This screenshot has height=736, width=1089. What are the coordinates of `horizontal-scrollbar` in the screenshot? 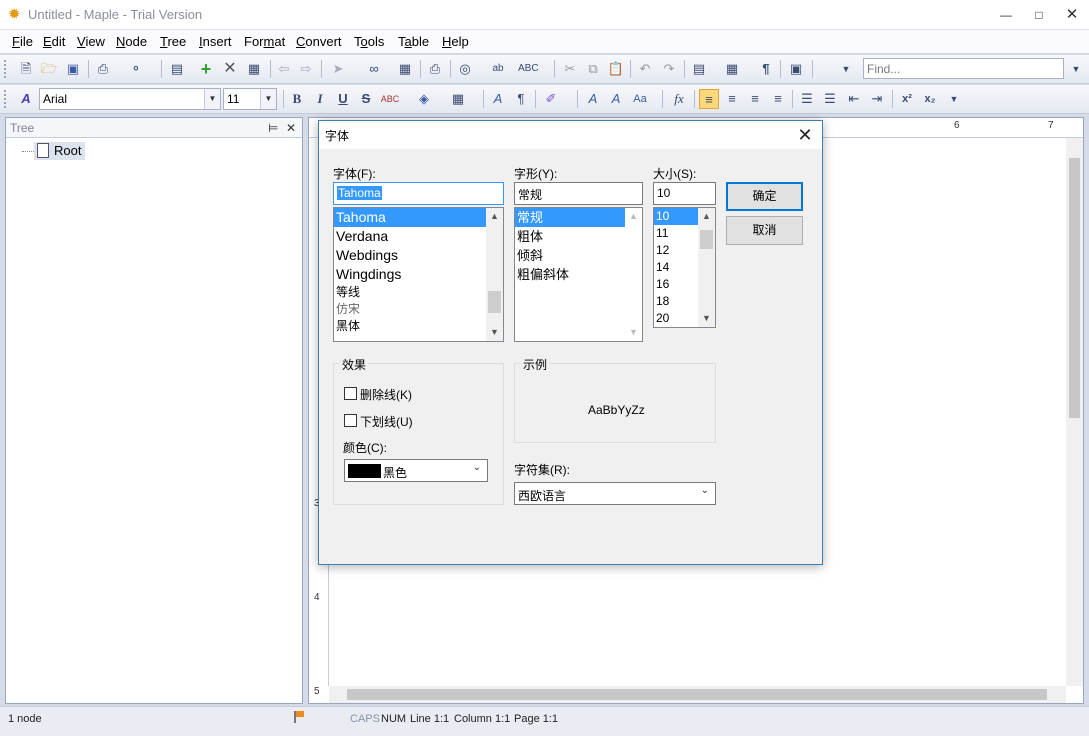 It's located at (697, 694).